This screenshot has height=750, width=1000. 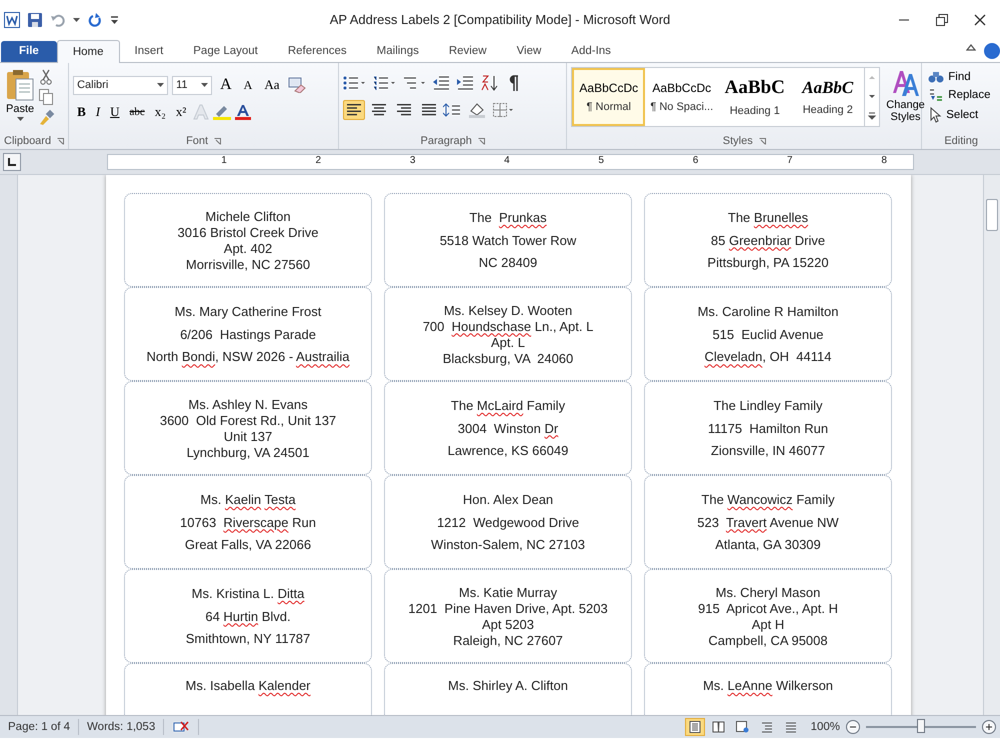 I want to click on address-line: Hon. Alex Dean, so click(x=508, y=499).